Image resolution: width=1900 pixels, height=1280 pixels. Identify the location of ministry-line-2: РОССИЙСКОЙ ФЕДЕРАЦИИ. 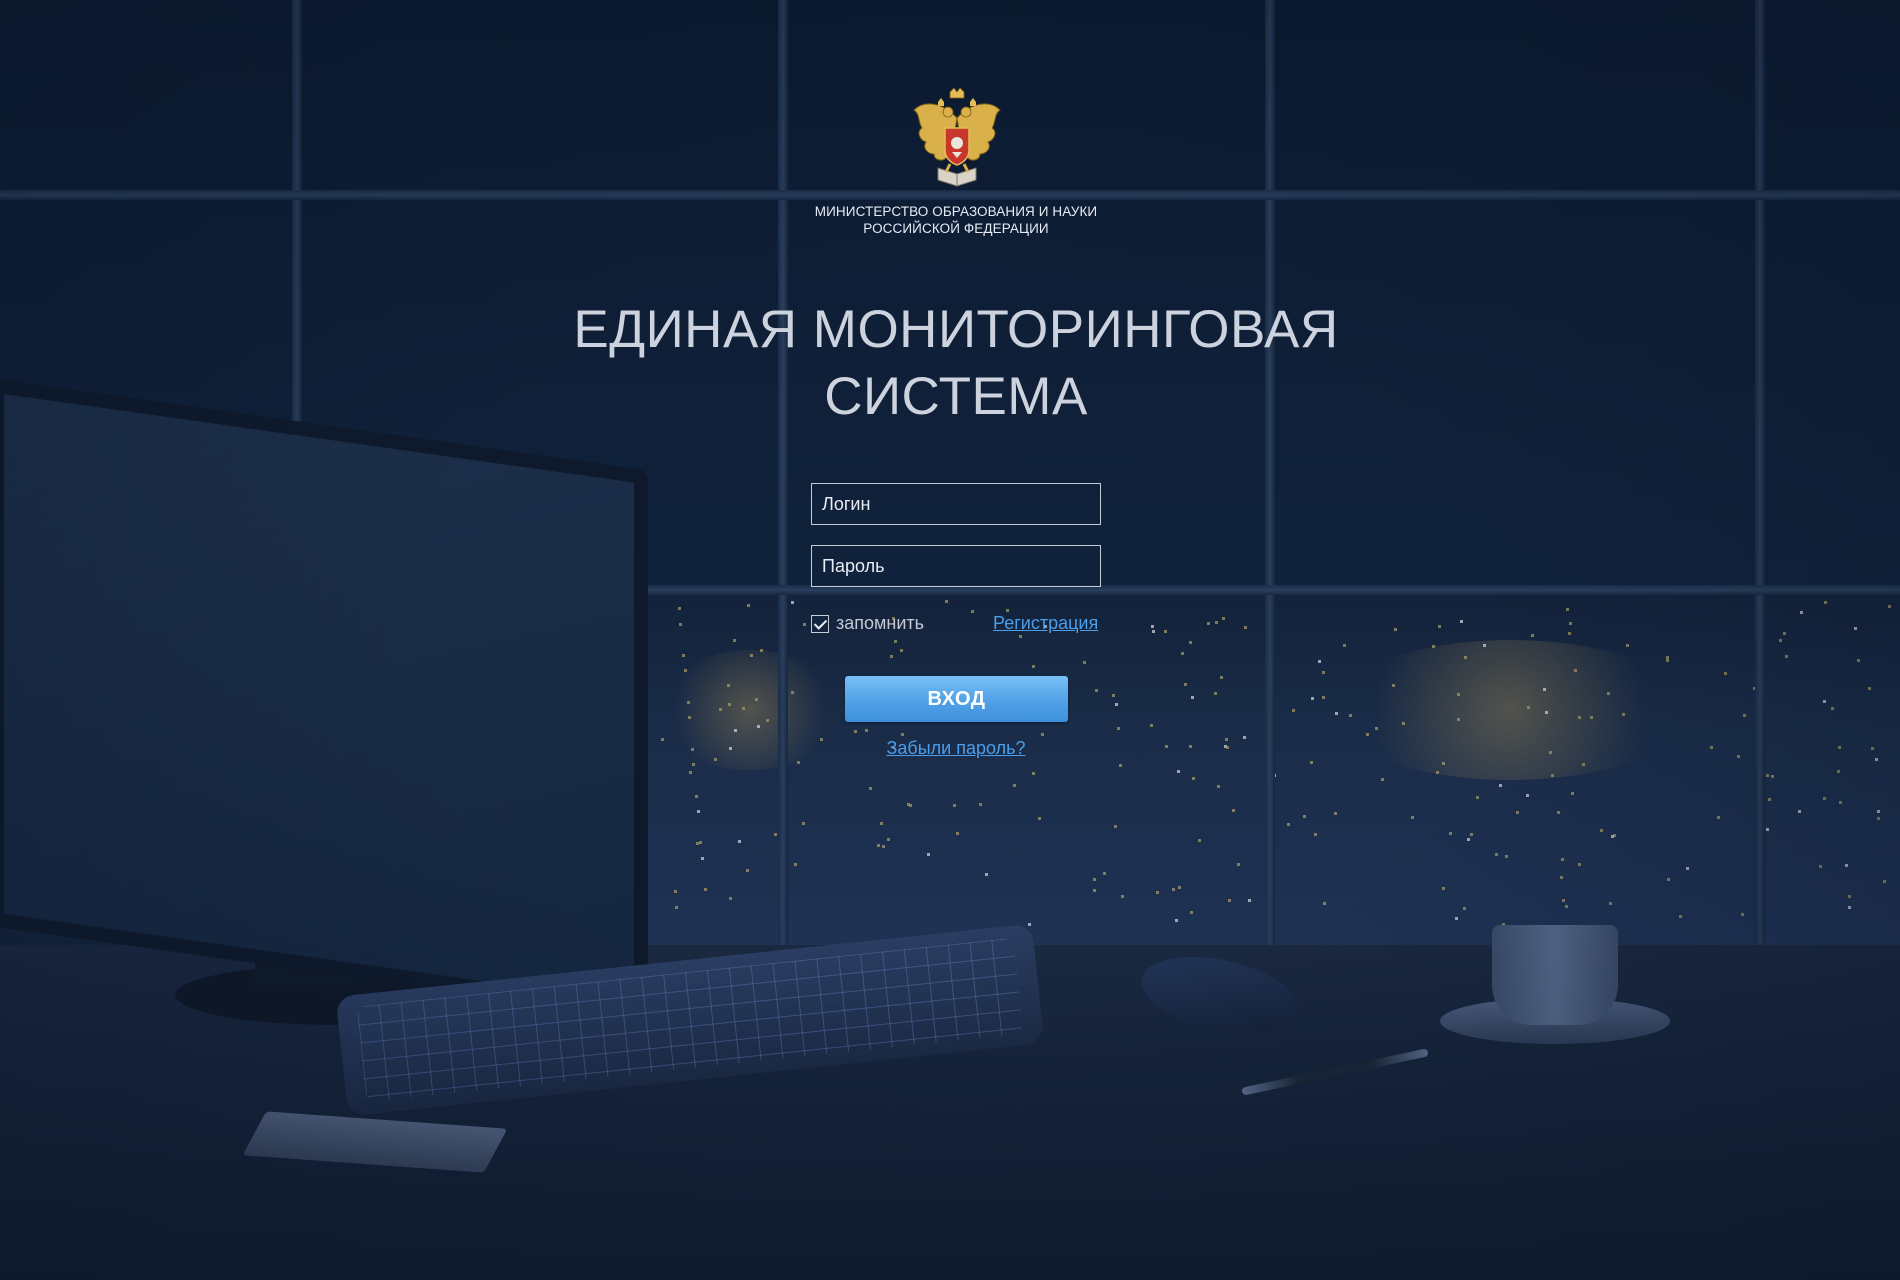
(956, 228).